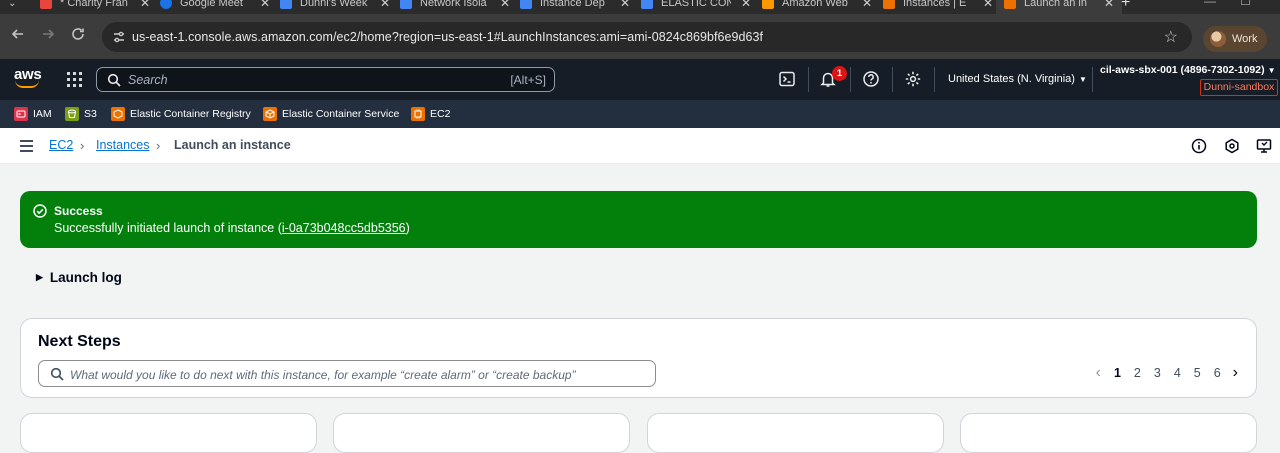 The image size is (1280, 453). What do you see at coordinates (270, 114) in the screenshot?
I see `ecs-icon` at bounding box center [270, 114].